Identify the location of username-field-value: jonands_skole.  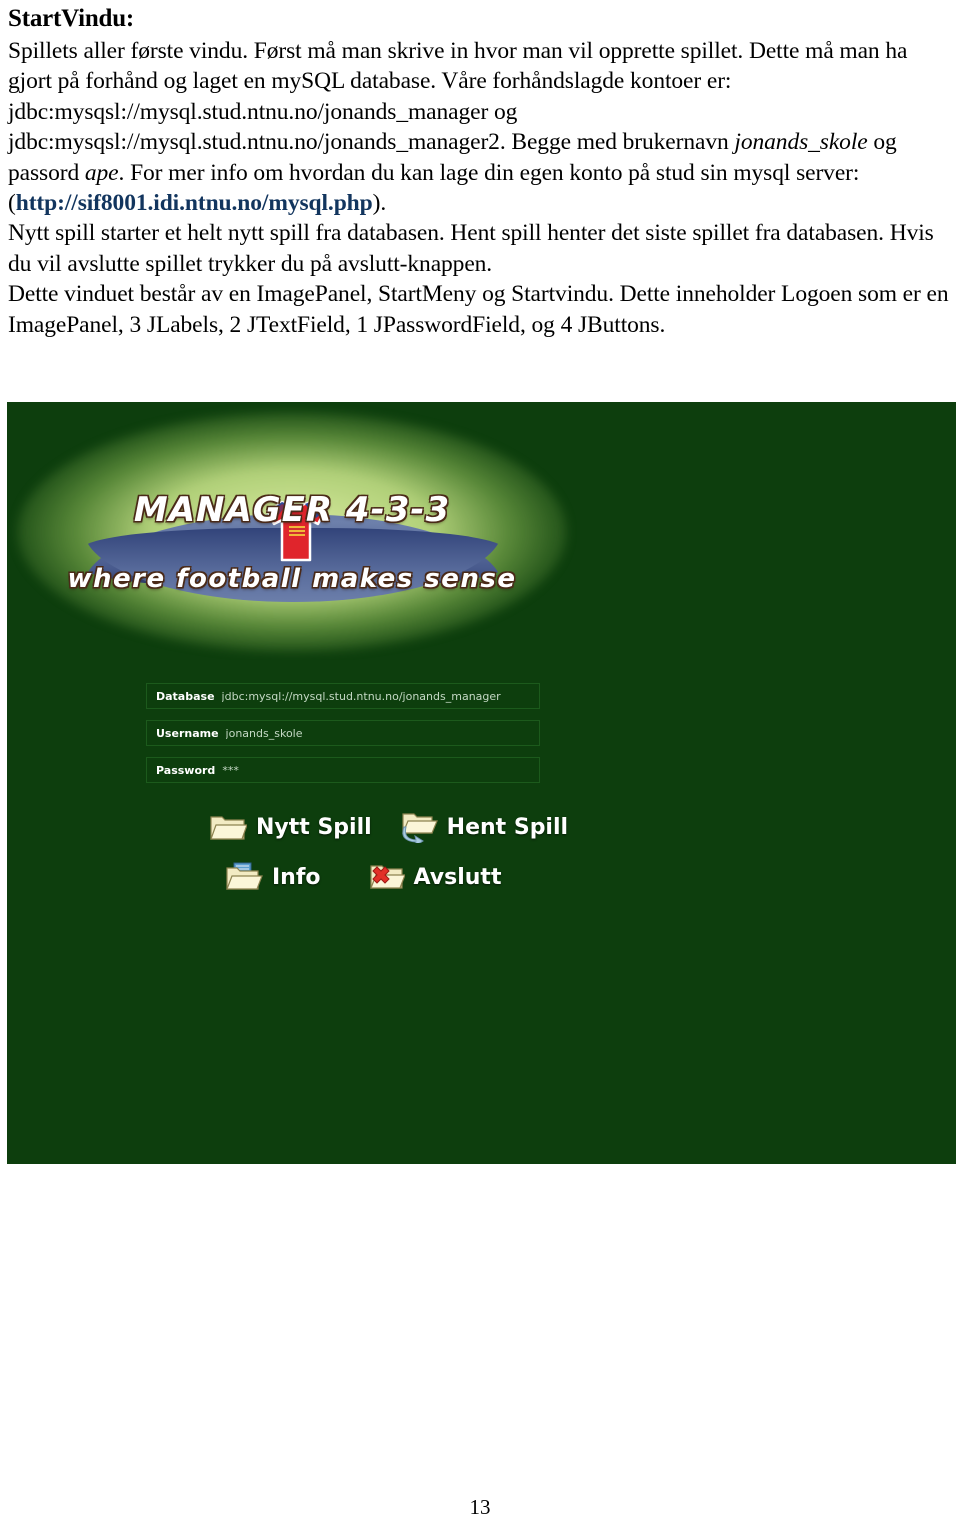
(264, 733).